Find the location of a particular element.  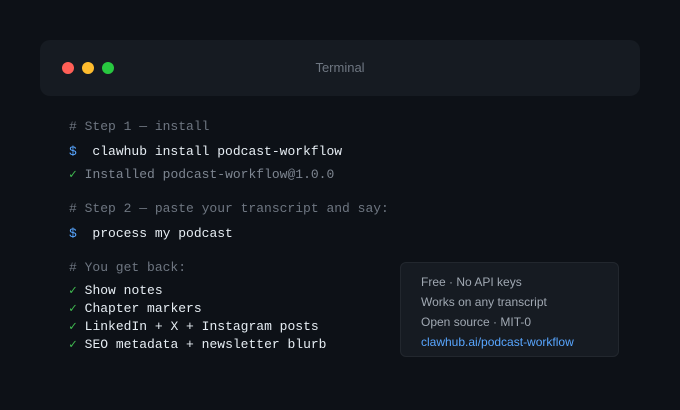

window-title: Terminal is located at coordinates (340, 67).